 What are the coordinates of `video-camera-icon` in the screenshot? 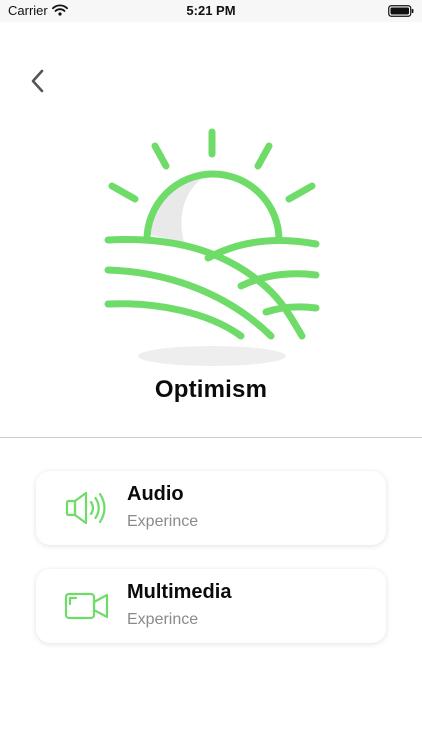 It's located at (87, 606).